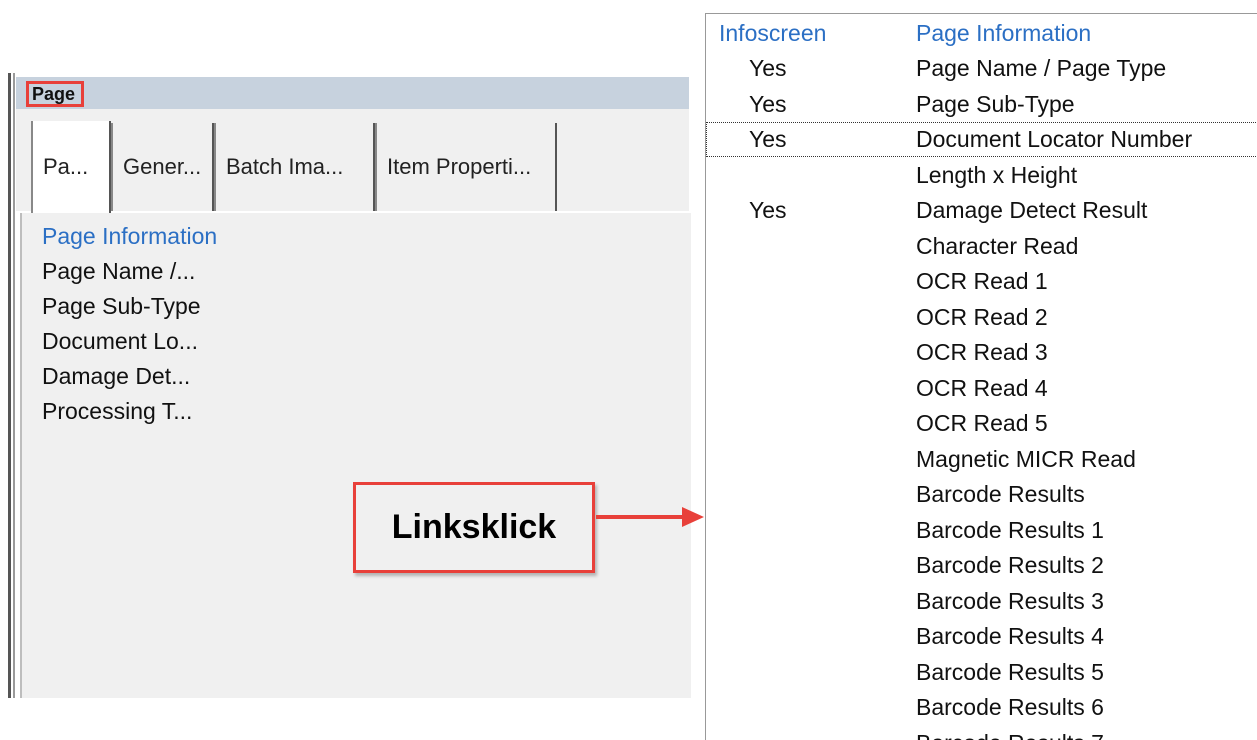  What do you see at coordinates (1041, 68) in the screenshot?
I see `page-info-field-name: Page Name / Page Type` at bounding box center [1041, 68].